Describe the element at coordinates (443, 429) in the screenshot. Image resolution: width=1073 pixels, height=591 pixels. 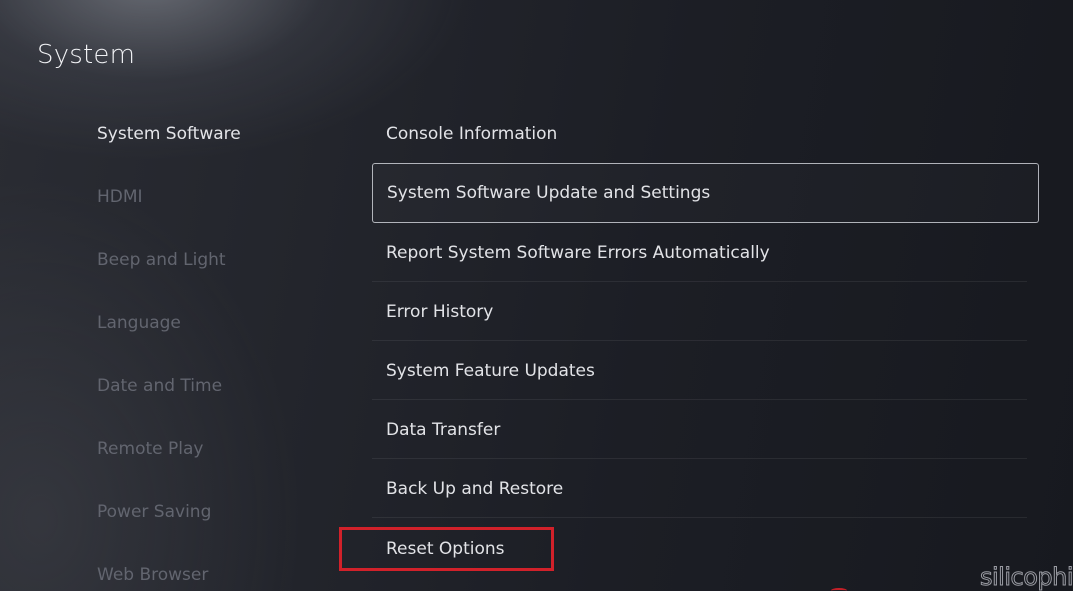
I see `menu-item-label: Data Transfer` at that location.